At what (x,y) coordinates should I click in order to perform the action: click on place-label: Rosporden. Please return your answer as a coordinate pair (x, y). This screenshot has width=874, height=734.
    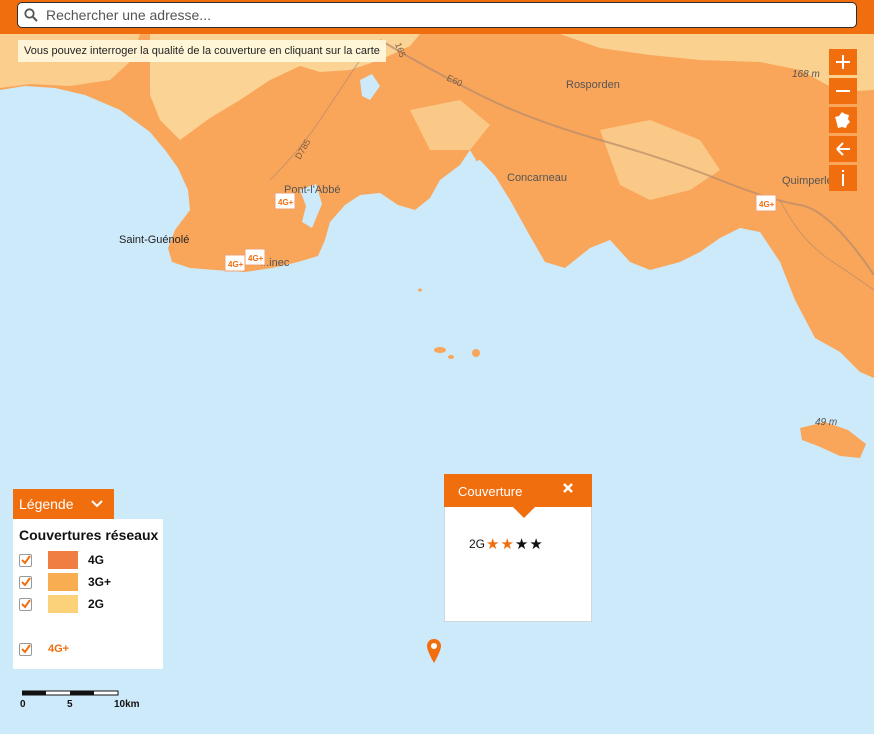
    Looking at the image, I should click on (593, 85).